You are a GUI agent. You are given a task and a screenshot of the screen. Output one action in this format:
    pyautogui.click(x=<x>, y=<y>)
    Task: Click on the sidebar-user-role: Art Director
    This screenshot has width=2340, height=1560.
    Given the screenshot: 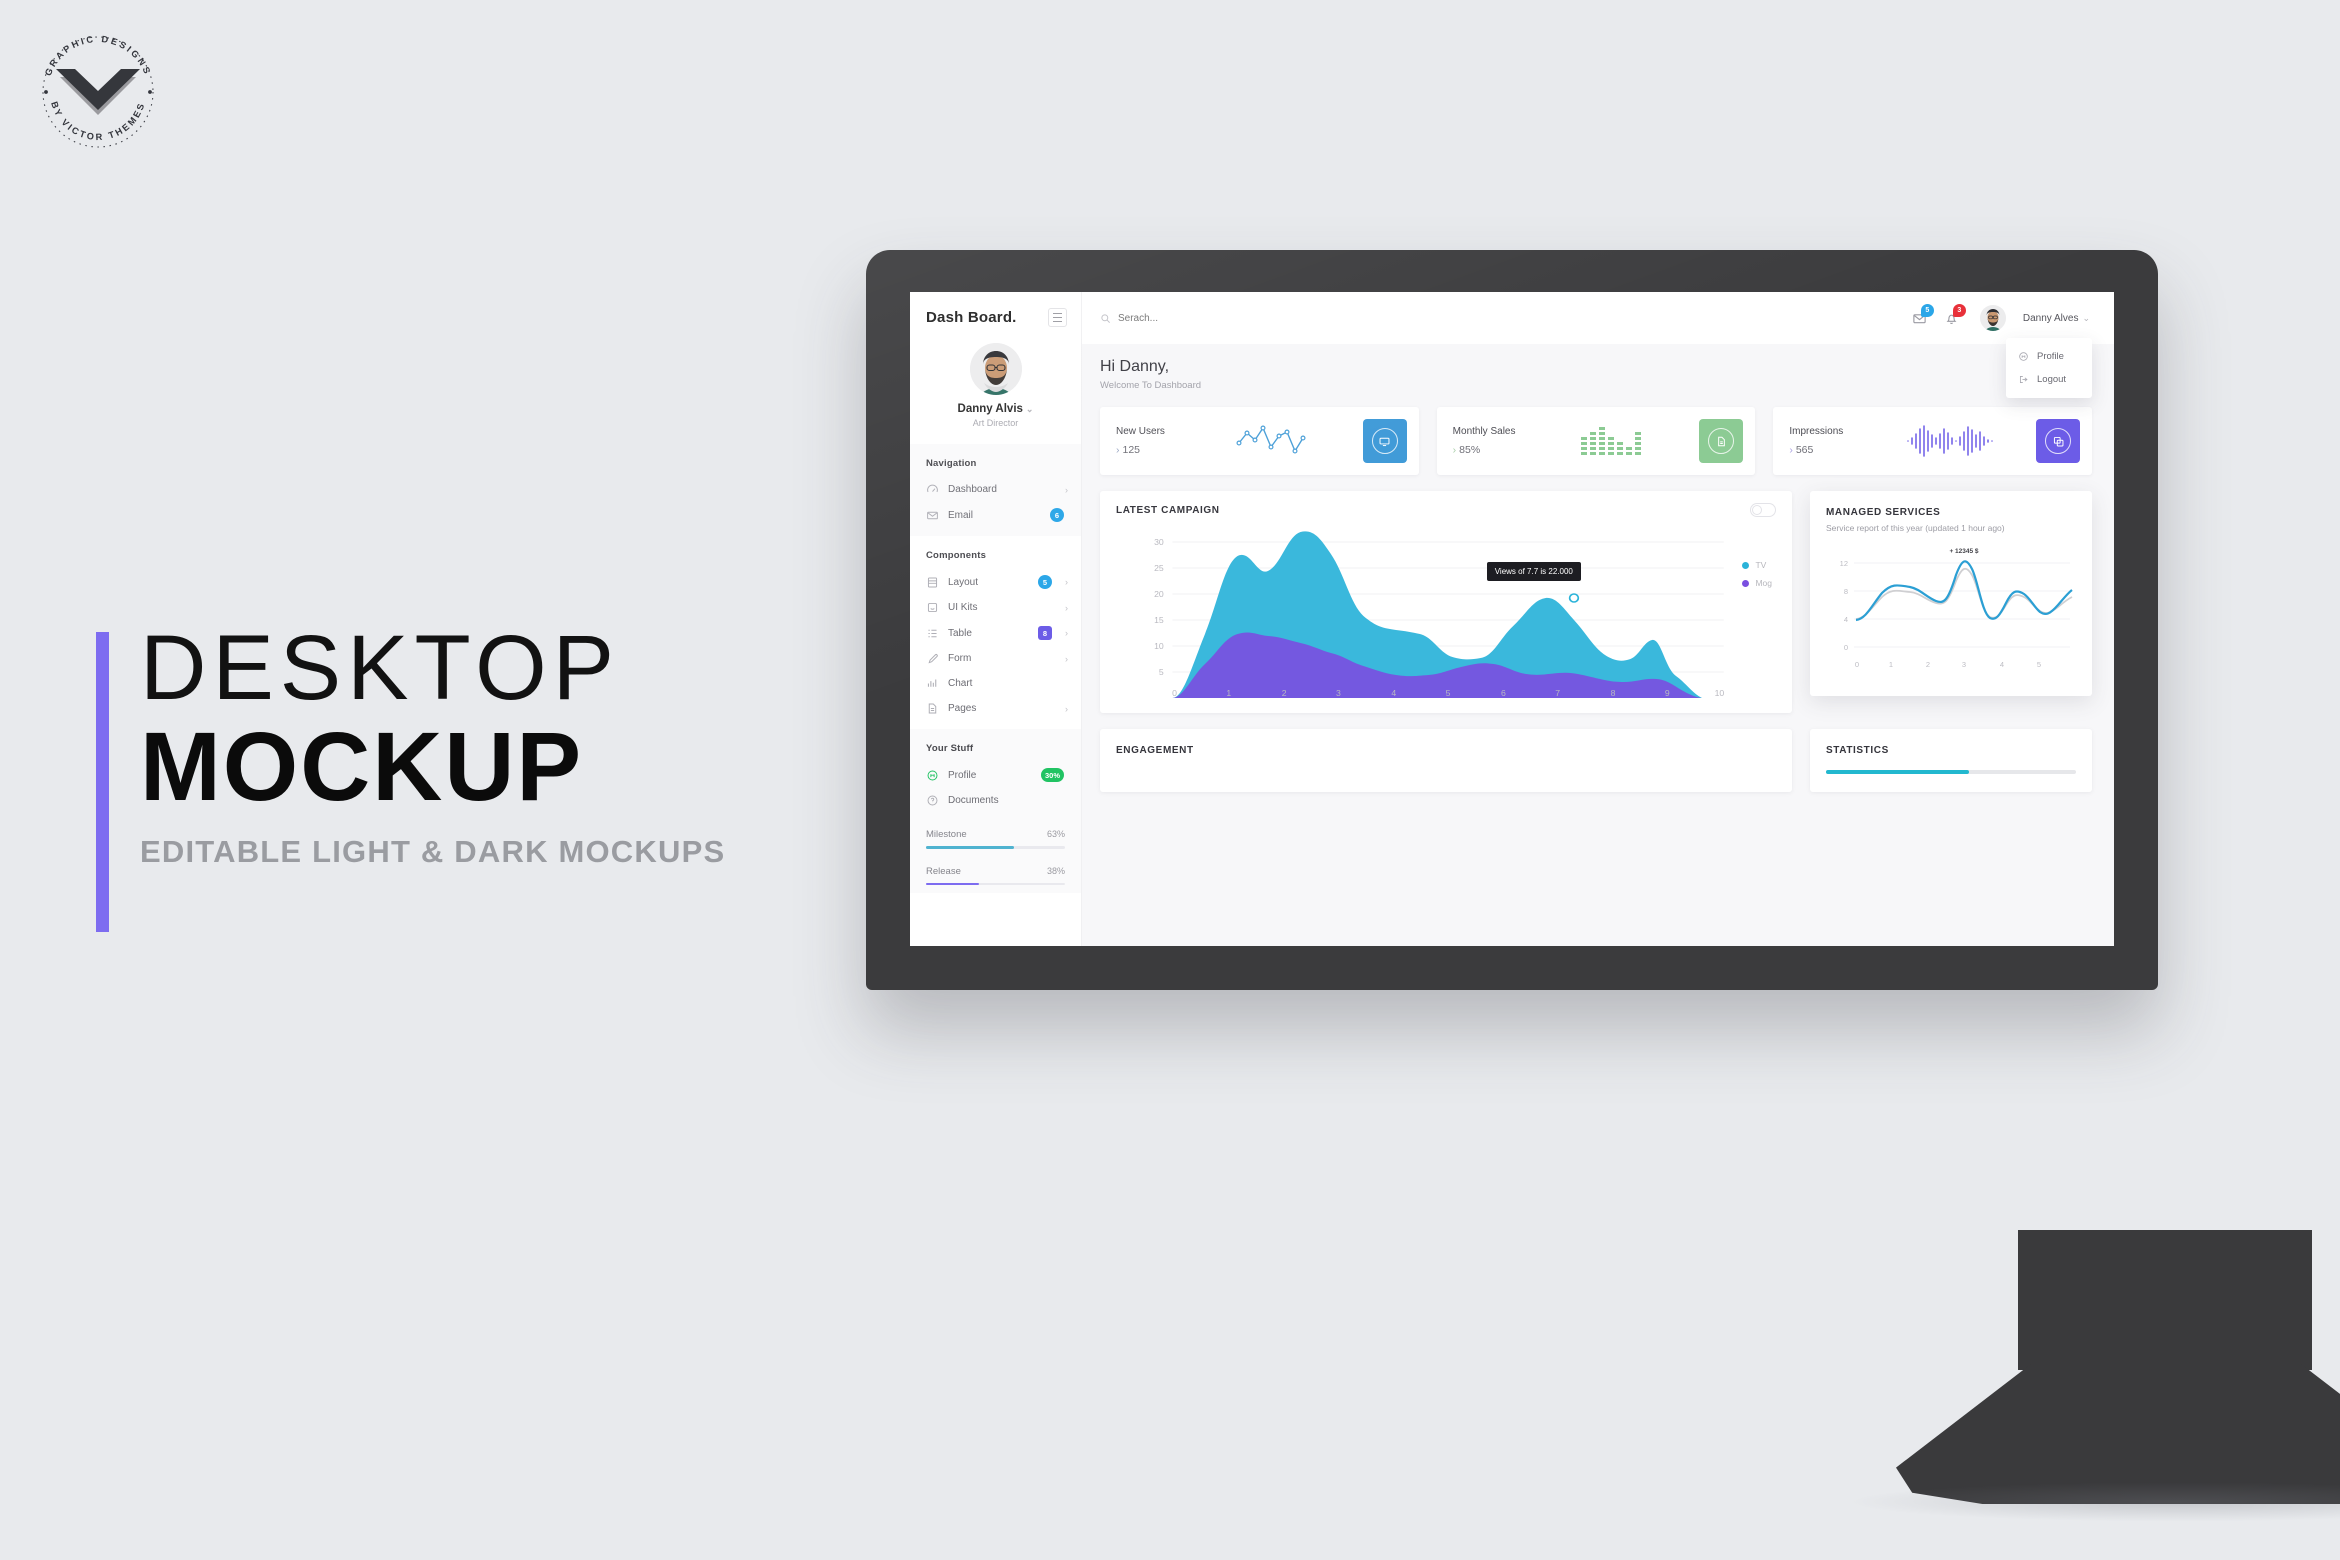 What is the action you would take?
    pyautogui.click(x=995, y=423)
    